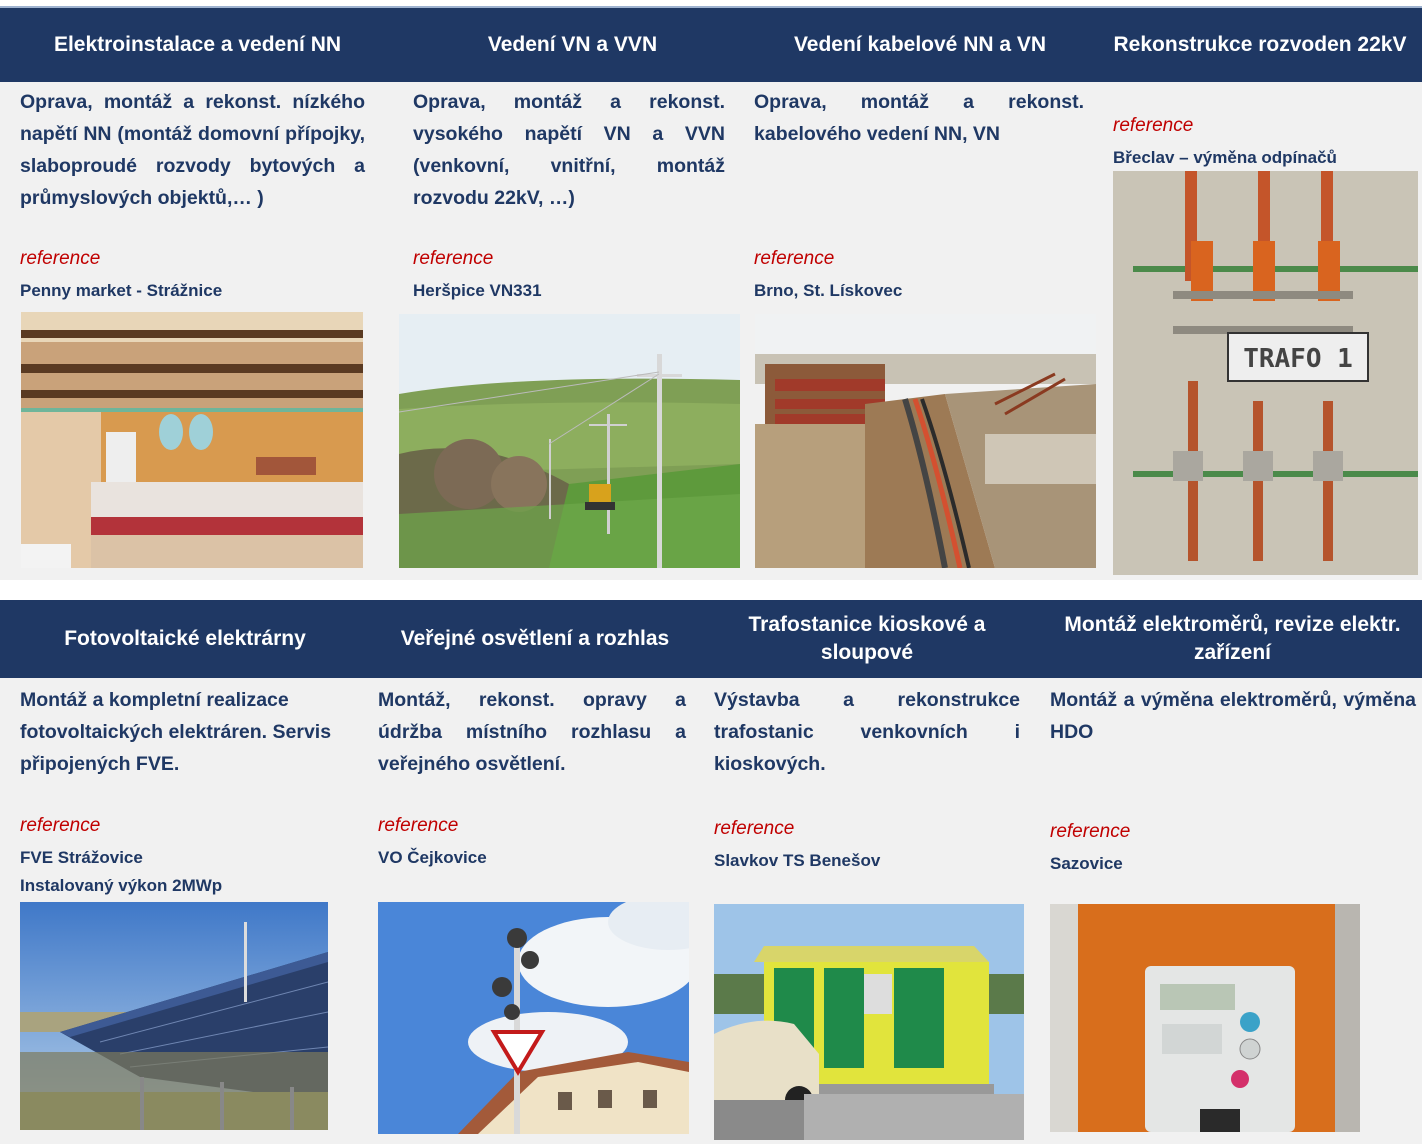 The width and height of the screenshot is (1422, 1144). What do you see at coordinates (477, 290) in the screenshot?
I see `reference-place: Heršpice VN331` at bounding box center [477, 290].